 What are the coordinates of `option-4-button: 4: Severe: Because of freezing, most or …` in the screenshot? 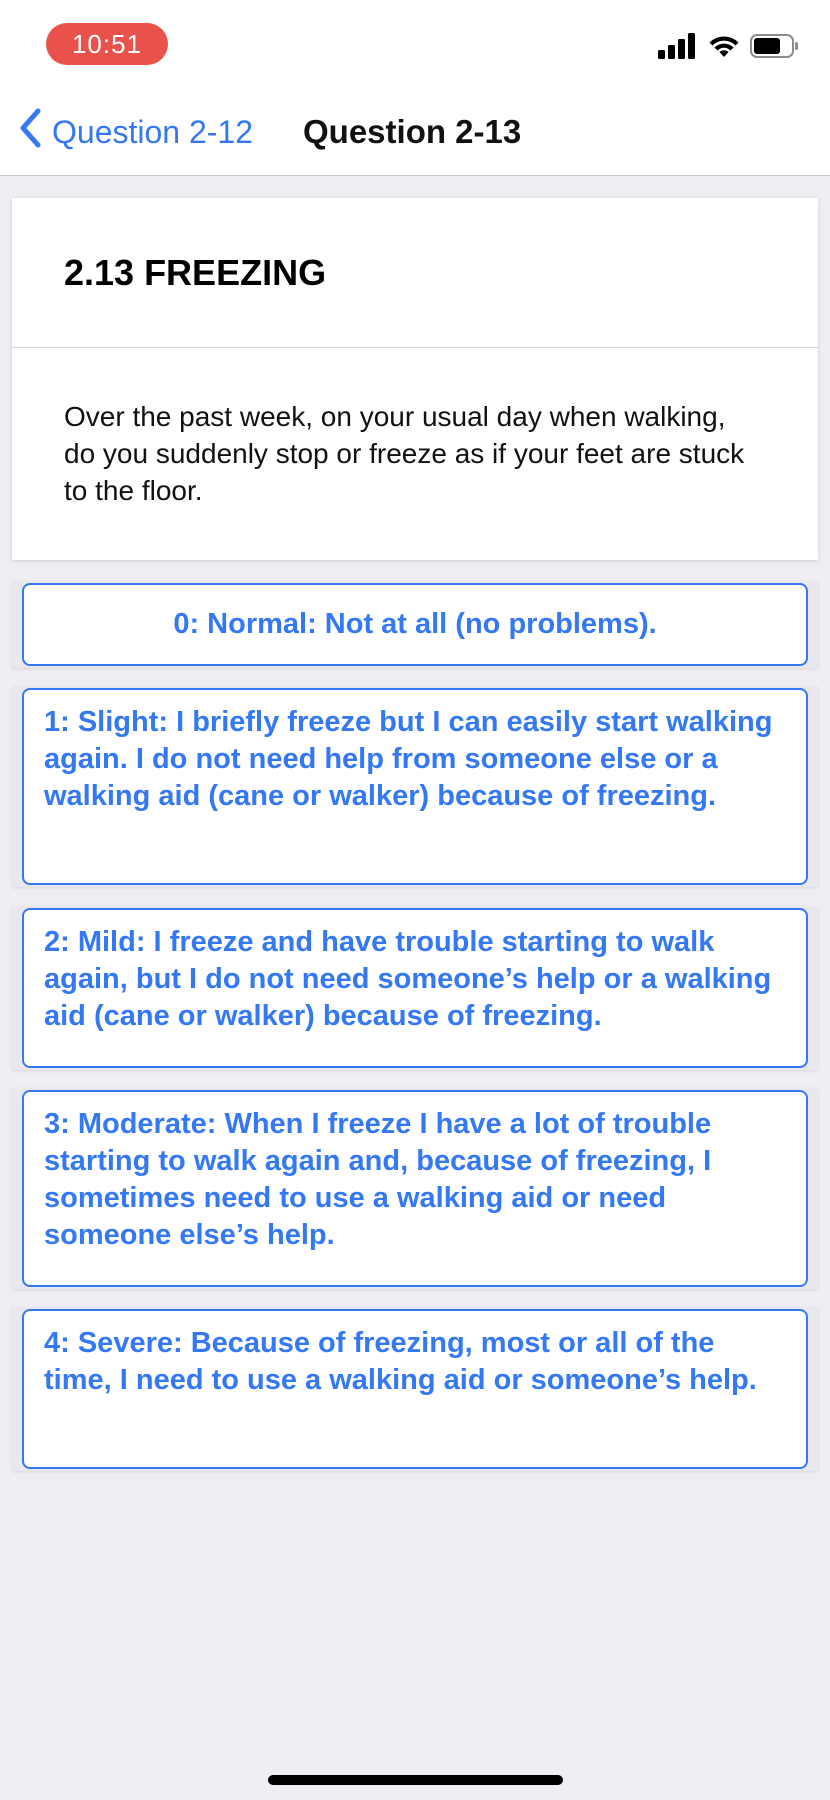 It's located at (415, 1389).